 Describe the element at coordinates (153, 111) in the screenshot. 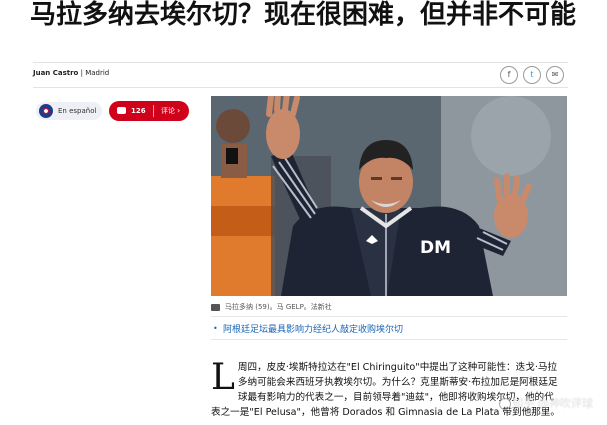

I see `comment-divider` at that location.